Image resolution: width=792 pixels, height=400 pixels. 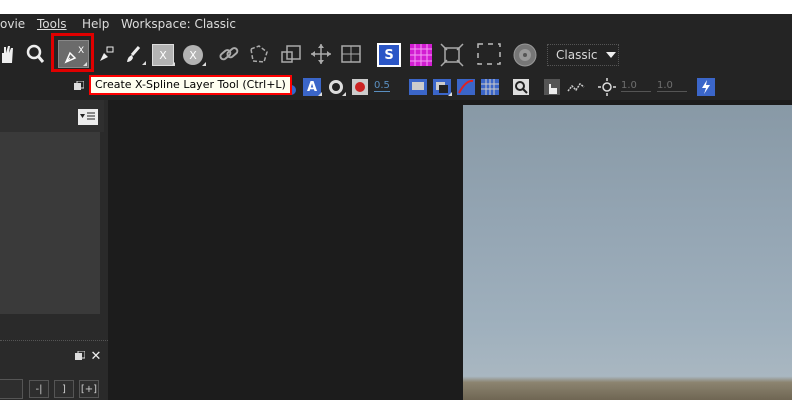 I want to click on move-icon, so click(x=321, y=54).